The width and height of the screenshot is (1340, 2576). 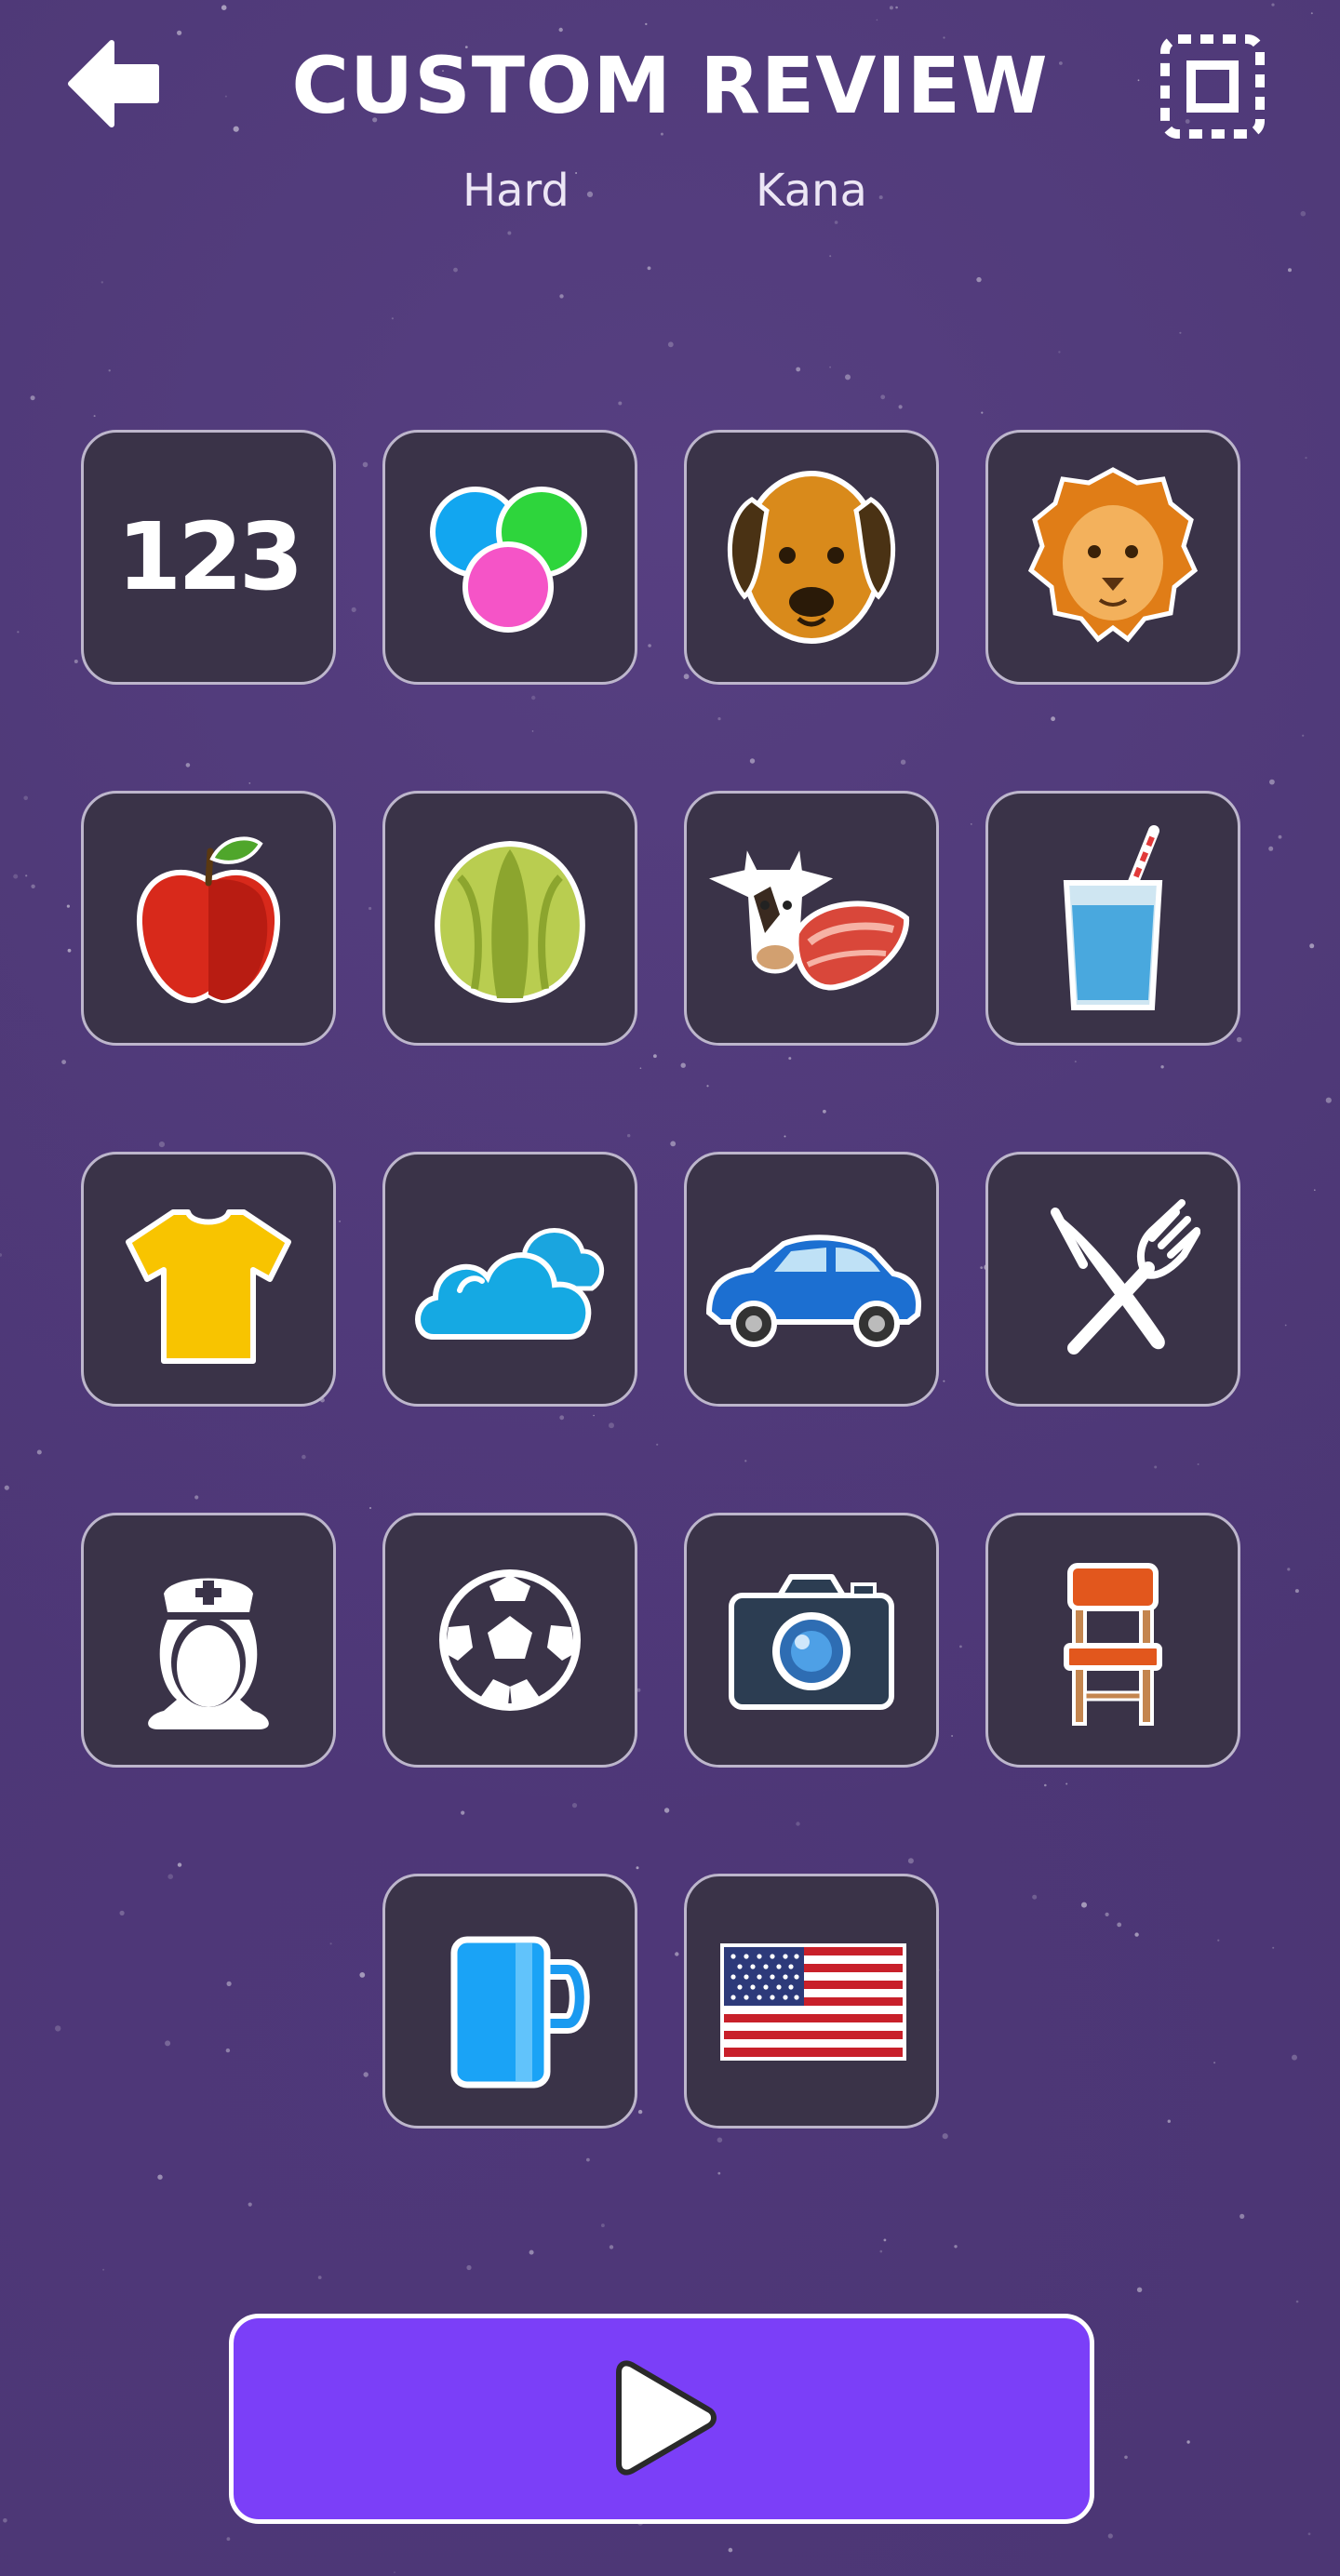 I want to click on category-tile-mug, so click(x=509, y=2001).